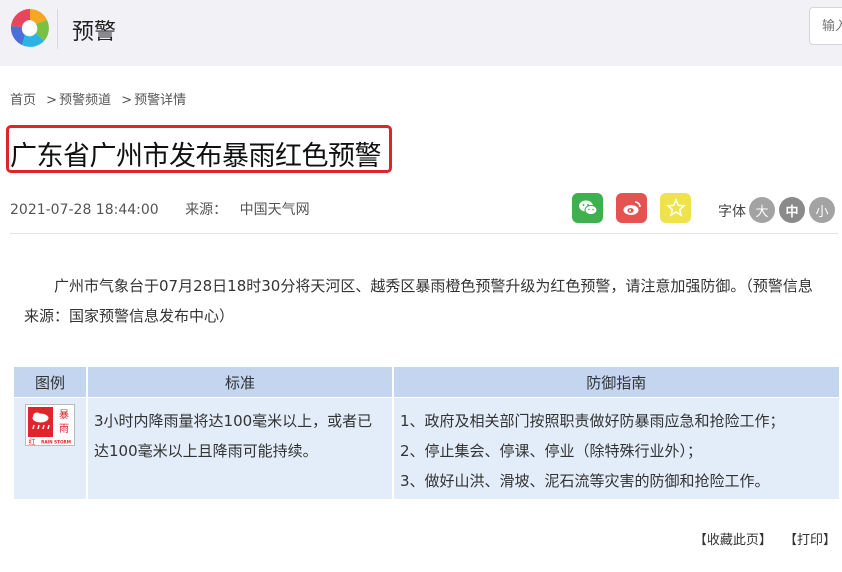  I want to click on list-item: 1、政府及相关部门按照职责做好防暴雨应急和抢险工作；, so click(592, 421).